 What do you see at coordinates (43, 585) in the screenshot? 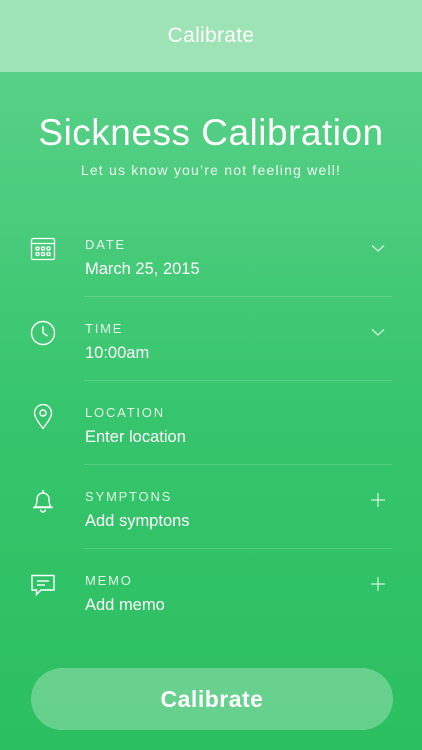
I see `chat-icon` at bounding box center [43, 585].